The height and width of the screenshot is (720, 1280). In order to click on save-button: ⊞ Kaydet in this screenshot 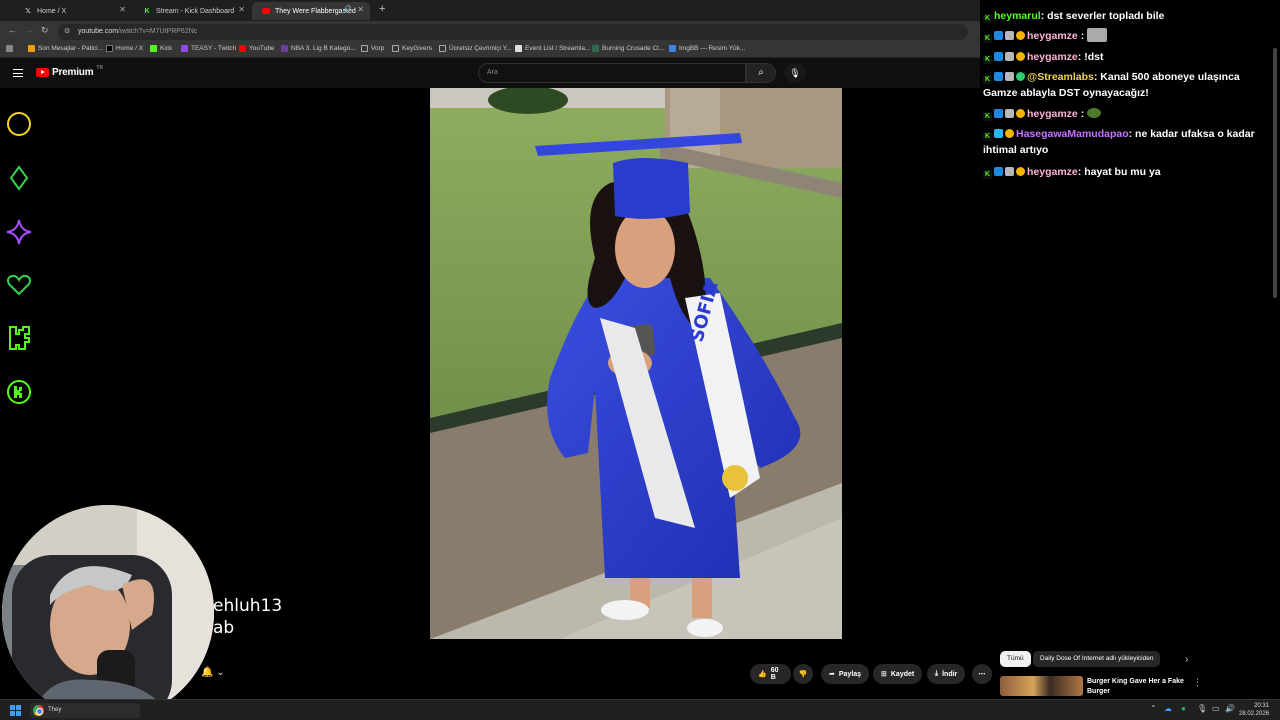, I will do `click(898, 674)`.